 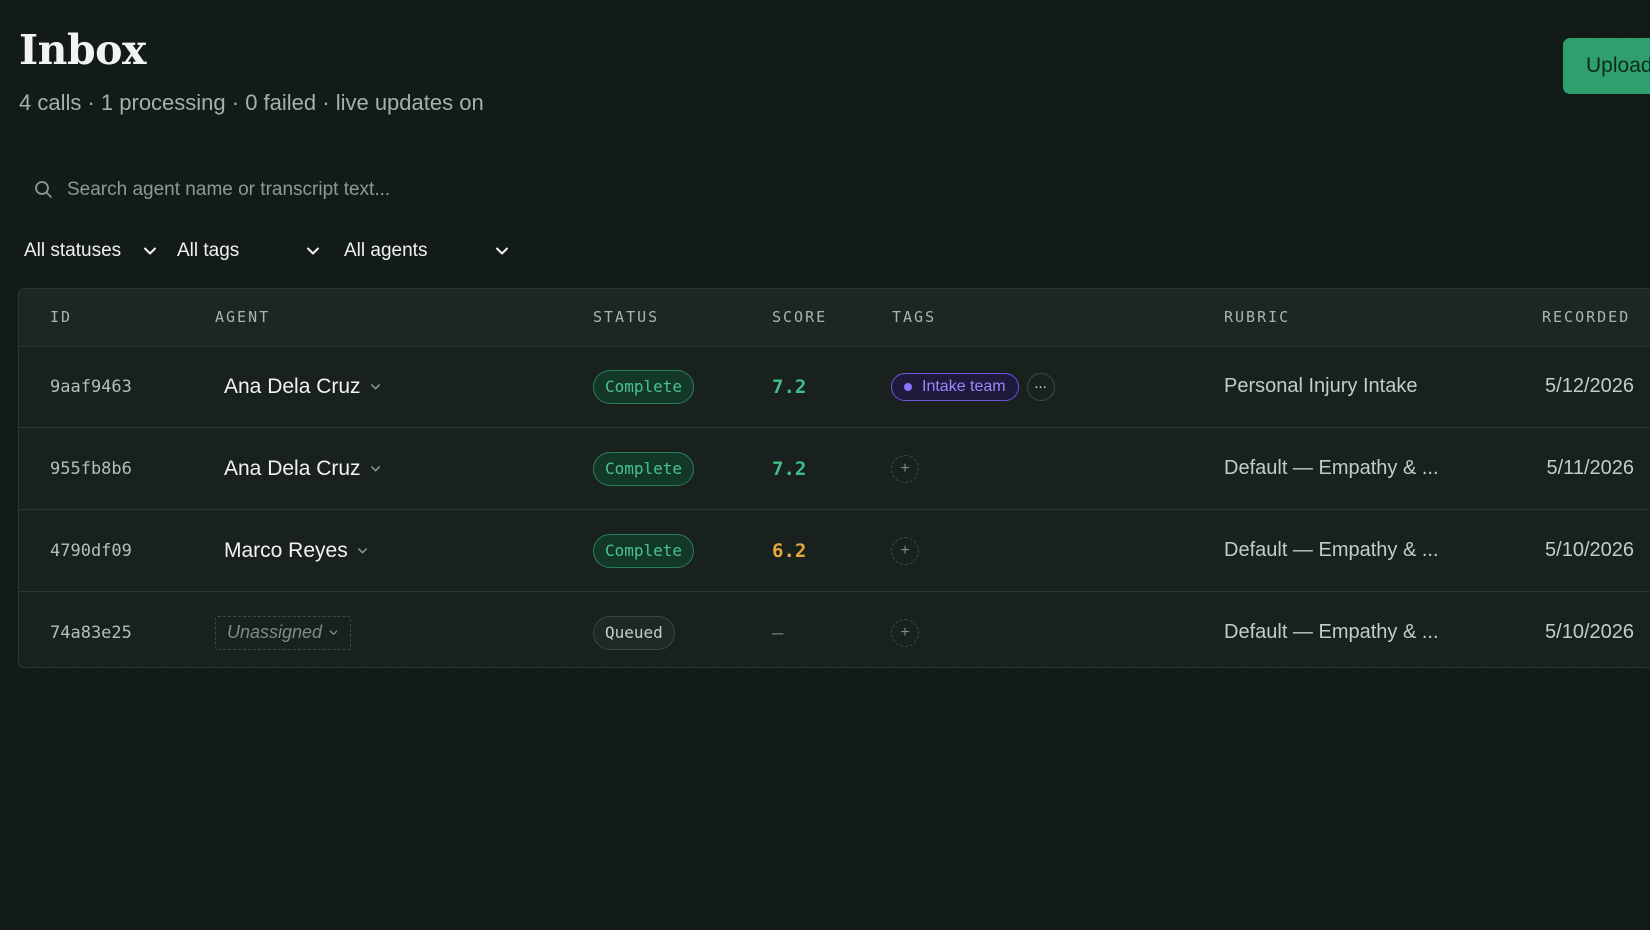 I want to click on page-title: Inbox, so click(x=82, y=50).